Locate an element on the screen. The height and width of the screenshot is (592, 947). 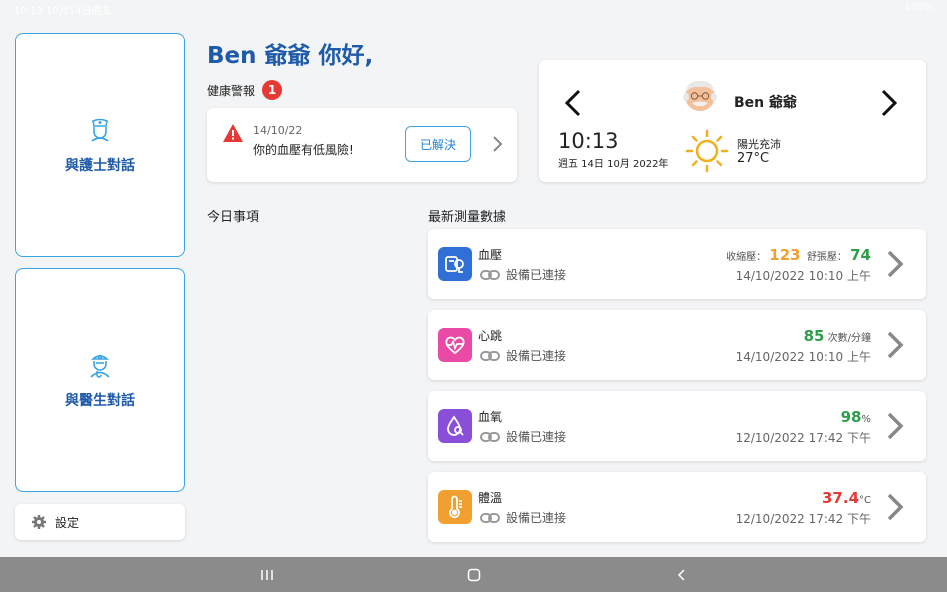
clock-date: 週五 14日 10月 2022年 is located at coordinates (613, 164).